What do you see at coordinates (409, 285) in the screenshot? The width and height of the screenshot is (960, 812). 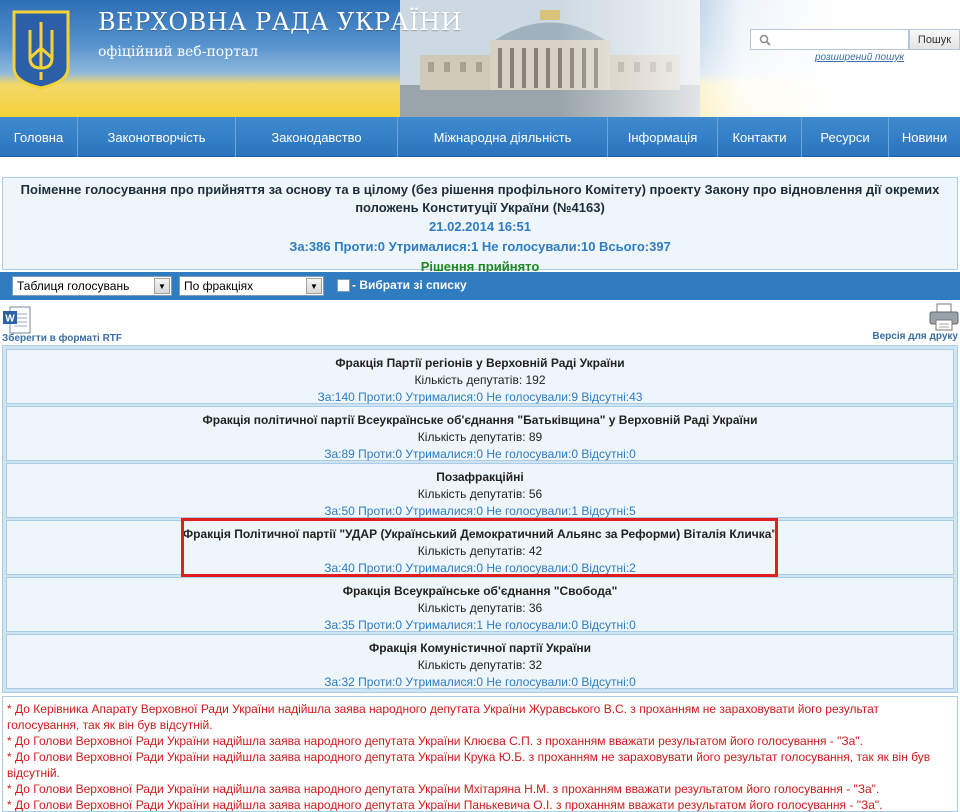 I see `choose-from-list-label: - Вибрати зі списку` at bounding box center [409, 285].